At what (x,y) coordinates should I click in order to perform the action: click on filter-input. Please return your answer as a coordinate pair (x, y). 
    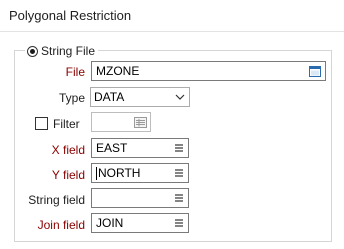
    Looking at the image, I should click on (121, 122).